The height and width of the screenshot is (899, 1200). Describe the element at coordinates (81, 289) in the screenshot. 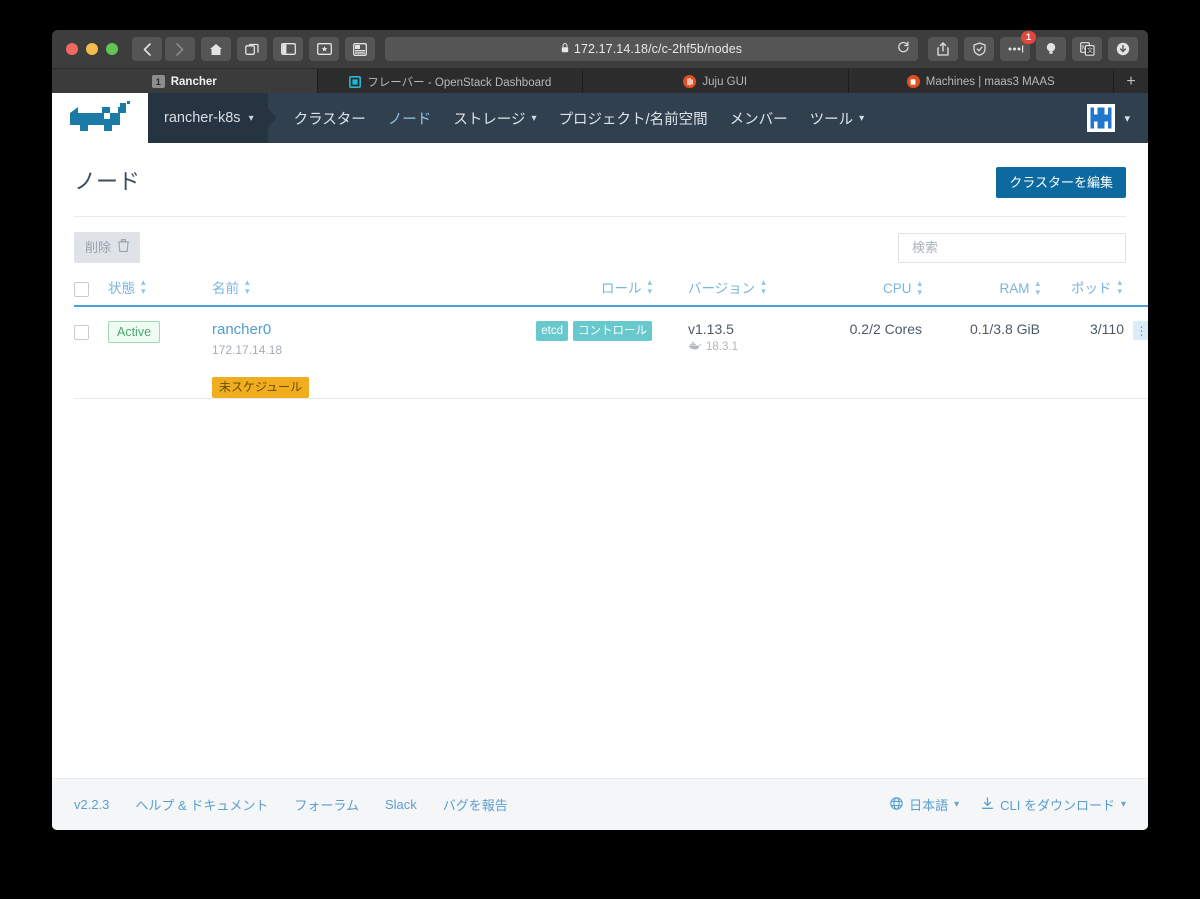

I see `select-all-checkbox` at that location.